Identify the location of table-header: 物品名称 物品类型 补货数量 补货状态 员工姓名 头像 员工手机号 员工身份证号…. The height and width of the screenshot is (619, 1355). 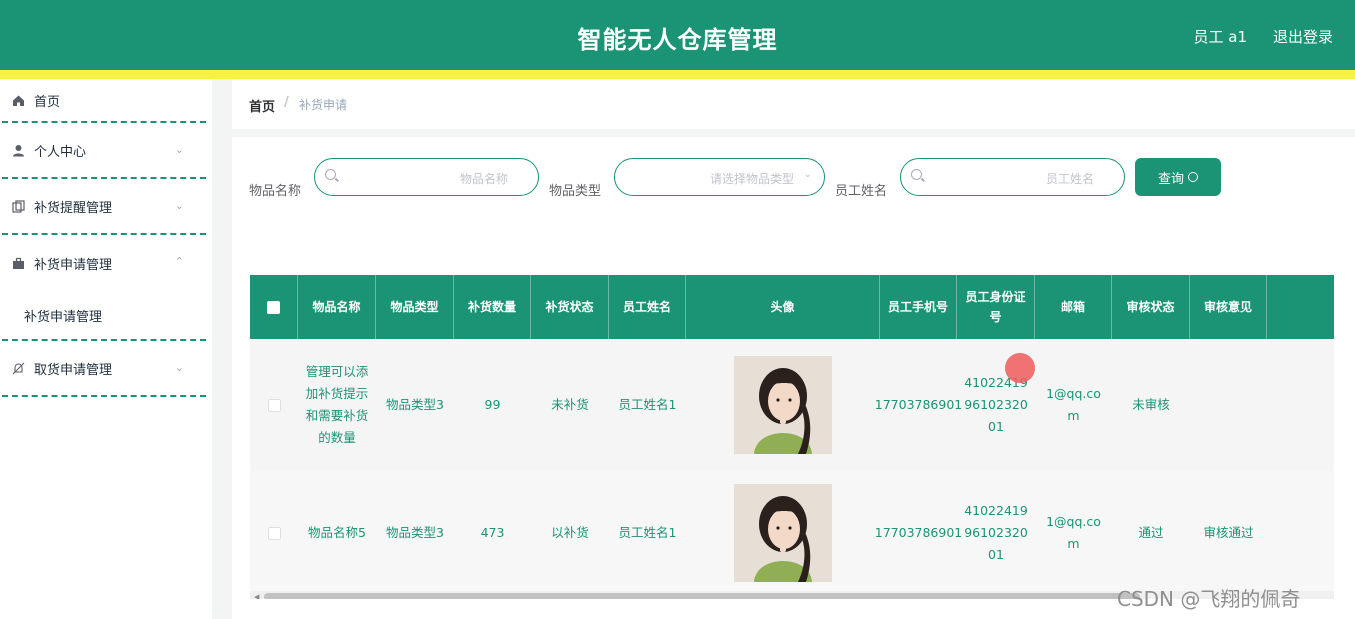
(792, 307).